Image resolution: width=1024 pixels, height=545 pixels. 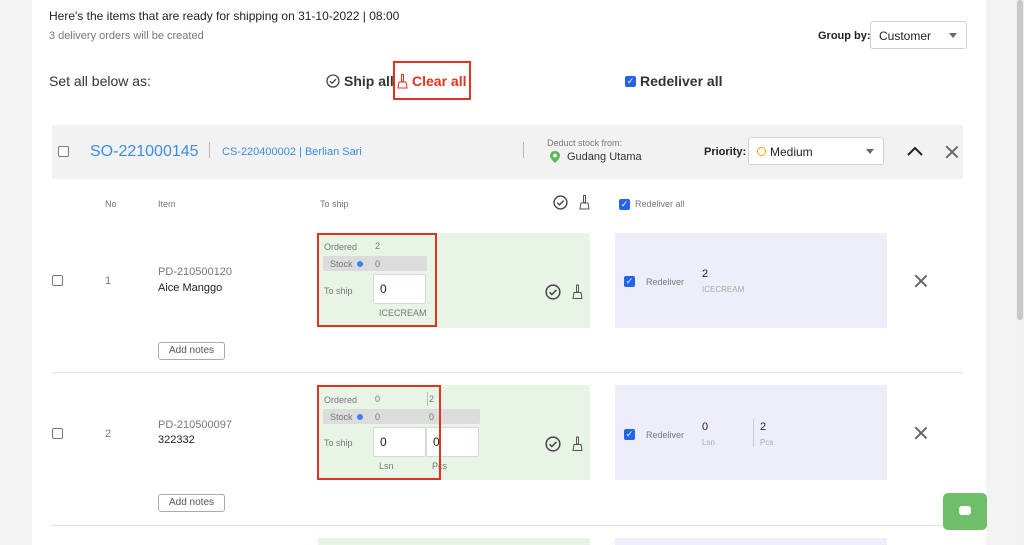 What do you see at coordinates (108, 281) in the screenshot?
I see `row-number: 1` at bounding box center [108, 281].